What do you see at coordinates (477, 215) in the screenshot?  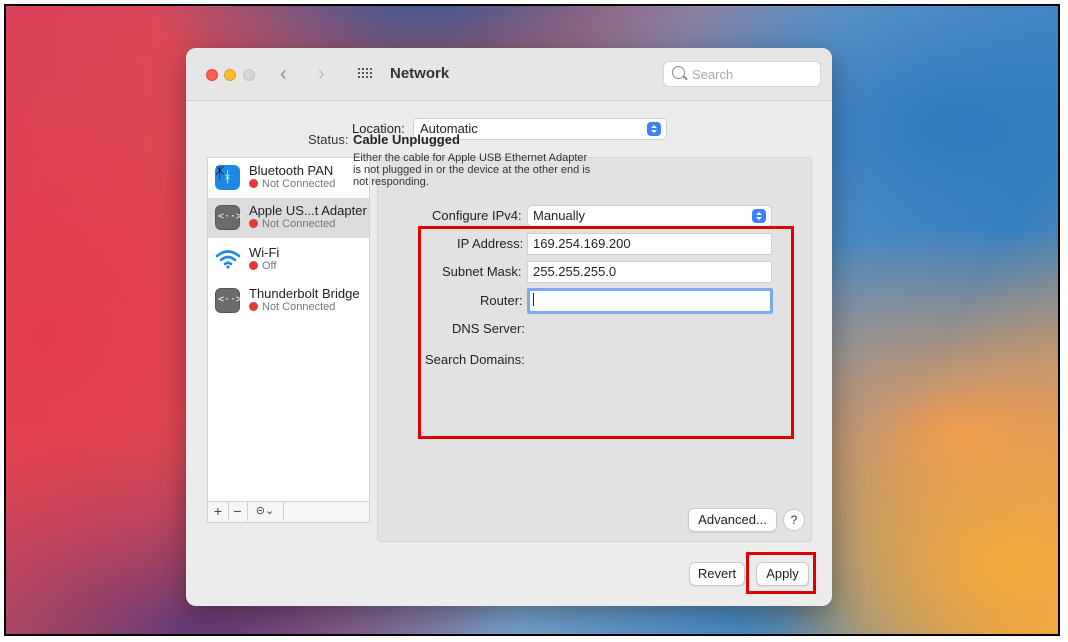 I see `configure-ipv4-label: Configure IPv4:` at bounding box center [477, 215].